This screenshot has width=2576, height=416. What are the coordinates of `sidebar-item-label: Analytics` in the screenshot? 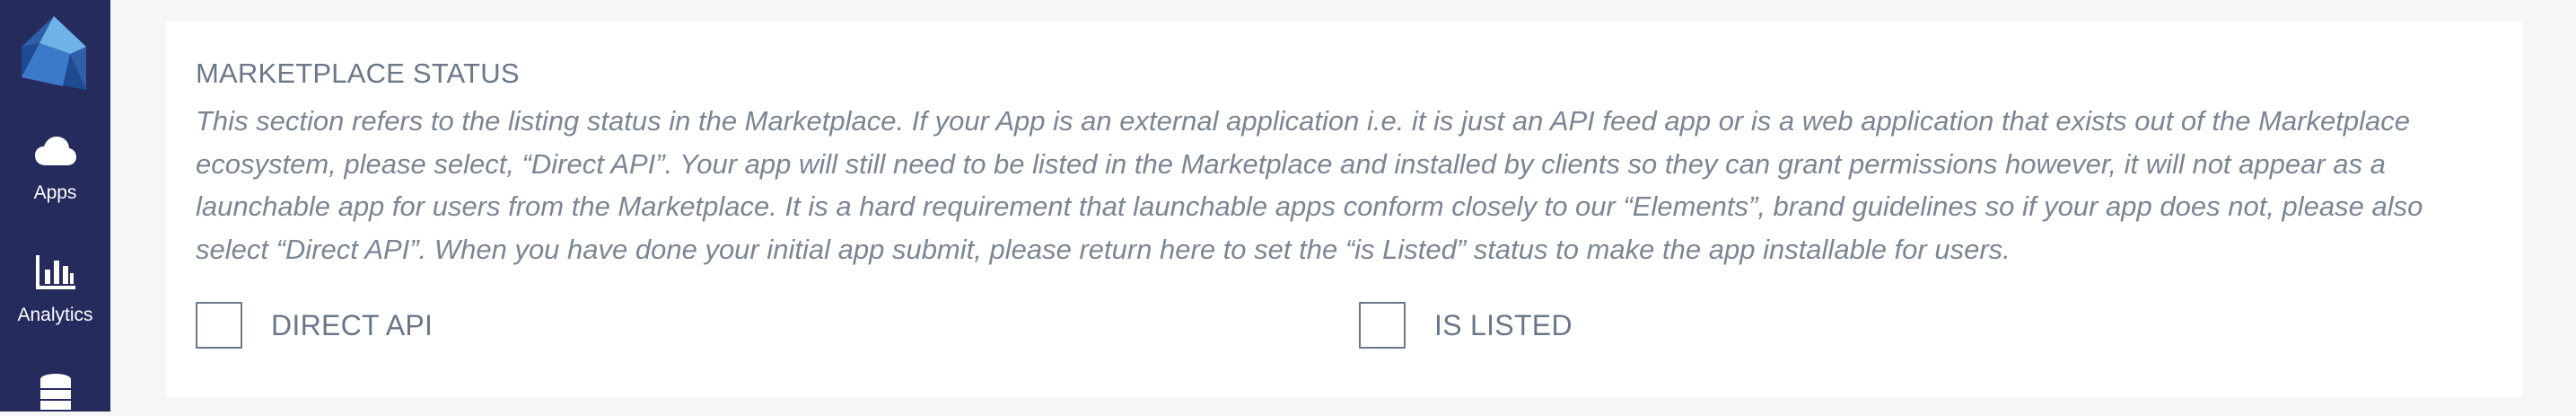 It's located at (55, 315).